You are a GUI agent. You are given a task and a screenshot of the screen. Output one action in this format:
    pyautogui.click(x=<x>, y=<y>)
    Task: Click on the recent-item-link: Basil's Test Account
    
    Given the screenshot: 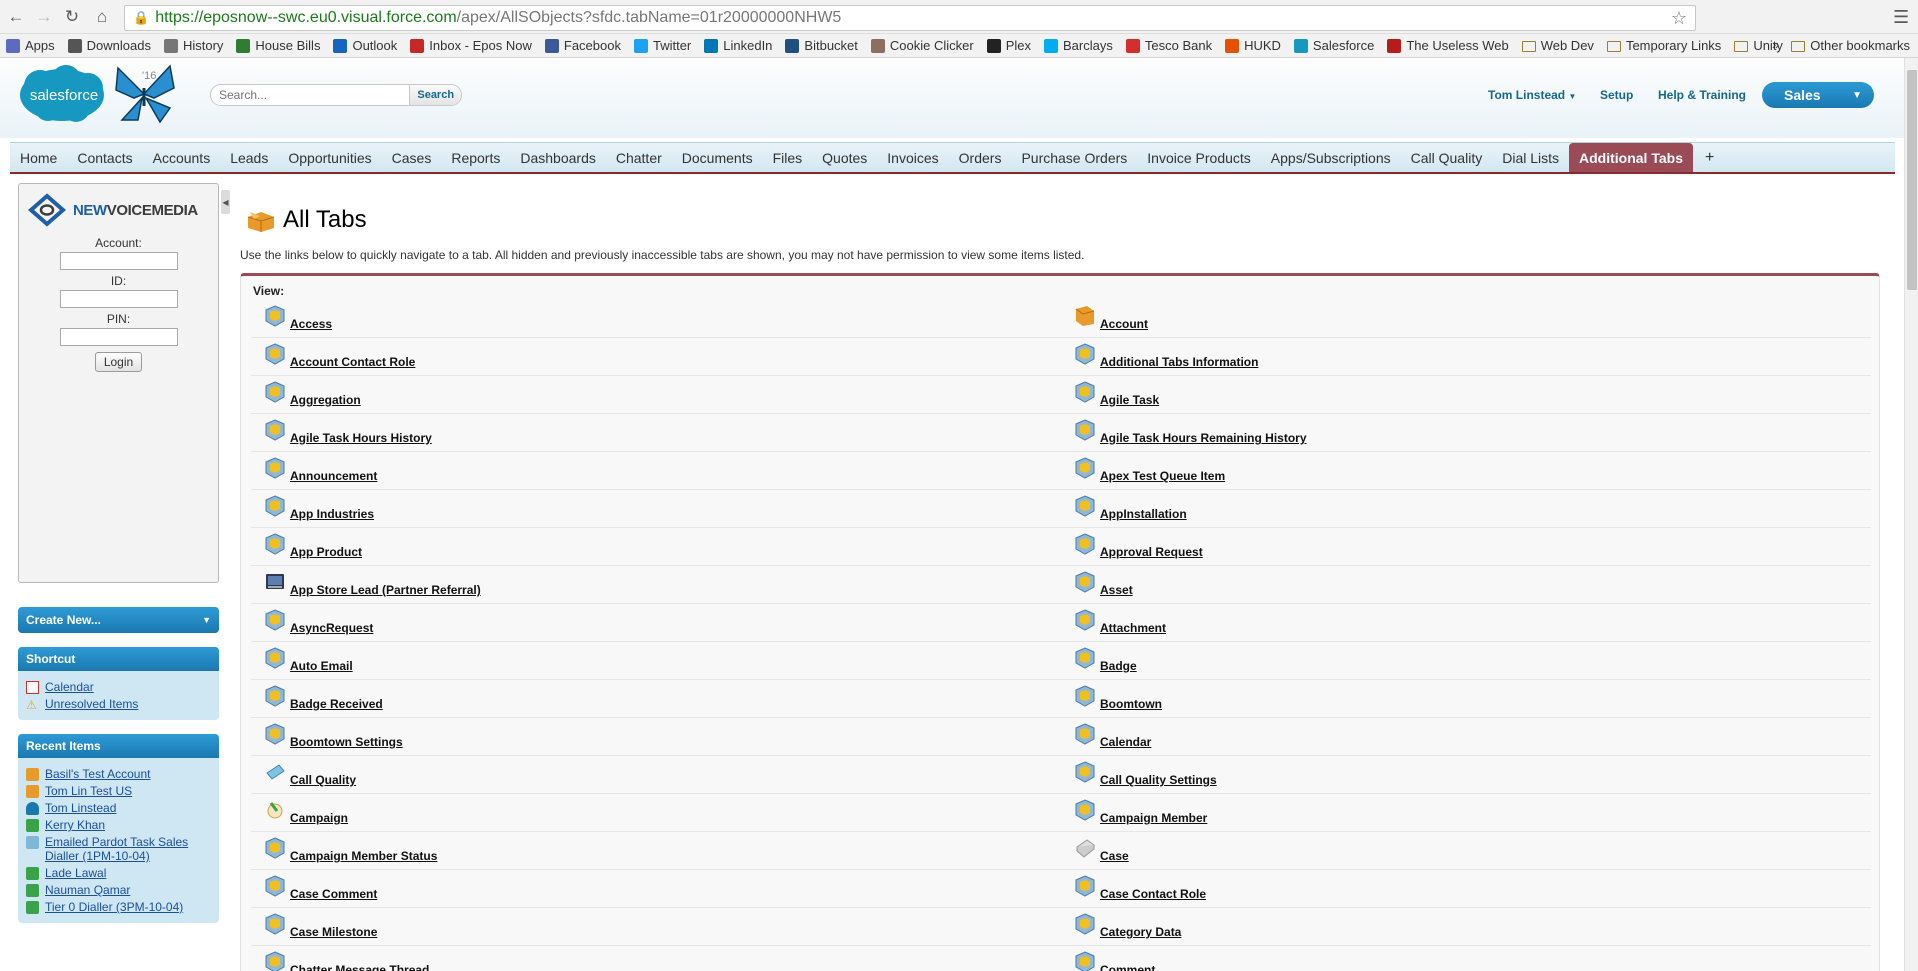 What is the action you would take?
    pyautogui.click(x=97, y=774)
    